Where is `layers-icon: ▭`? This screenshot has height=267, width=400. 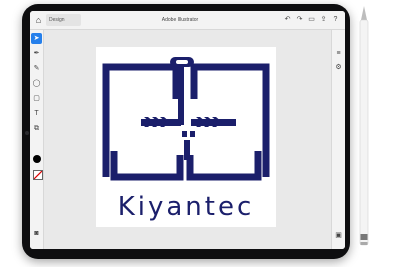 layers-icon: ▭ is located at coordinates (311, 20).